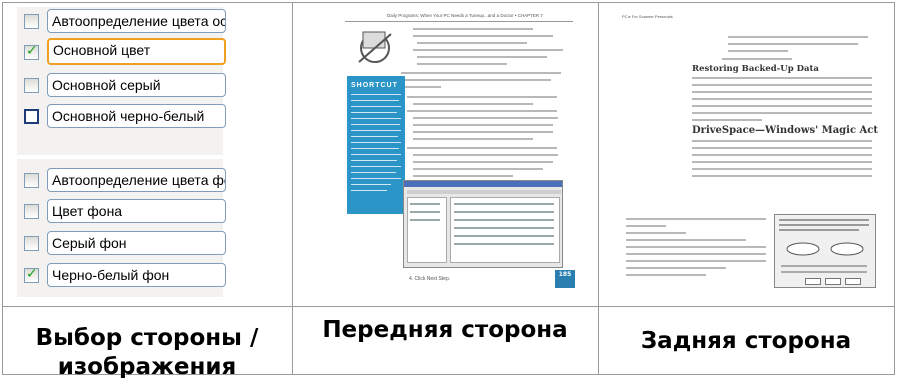  Describe the element at coordinates (376, 145) in the screenshot. I see `shortcut-sidebar: SHORTCUT` at that location.